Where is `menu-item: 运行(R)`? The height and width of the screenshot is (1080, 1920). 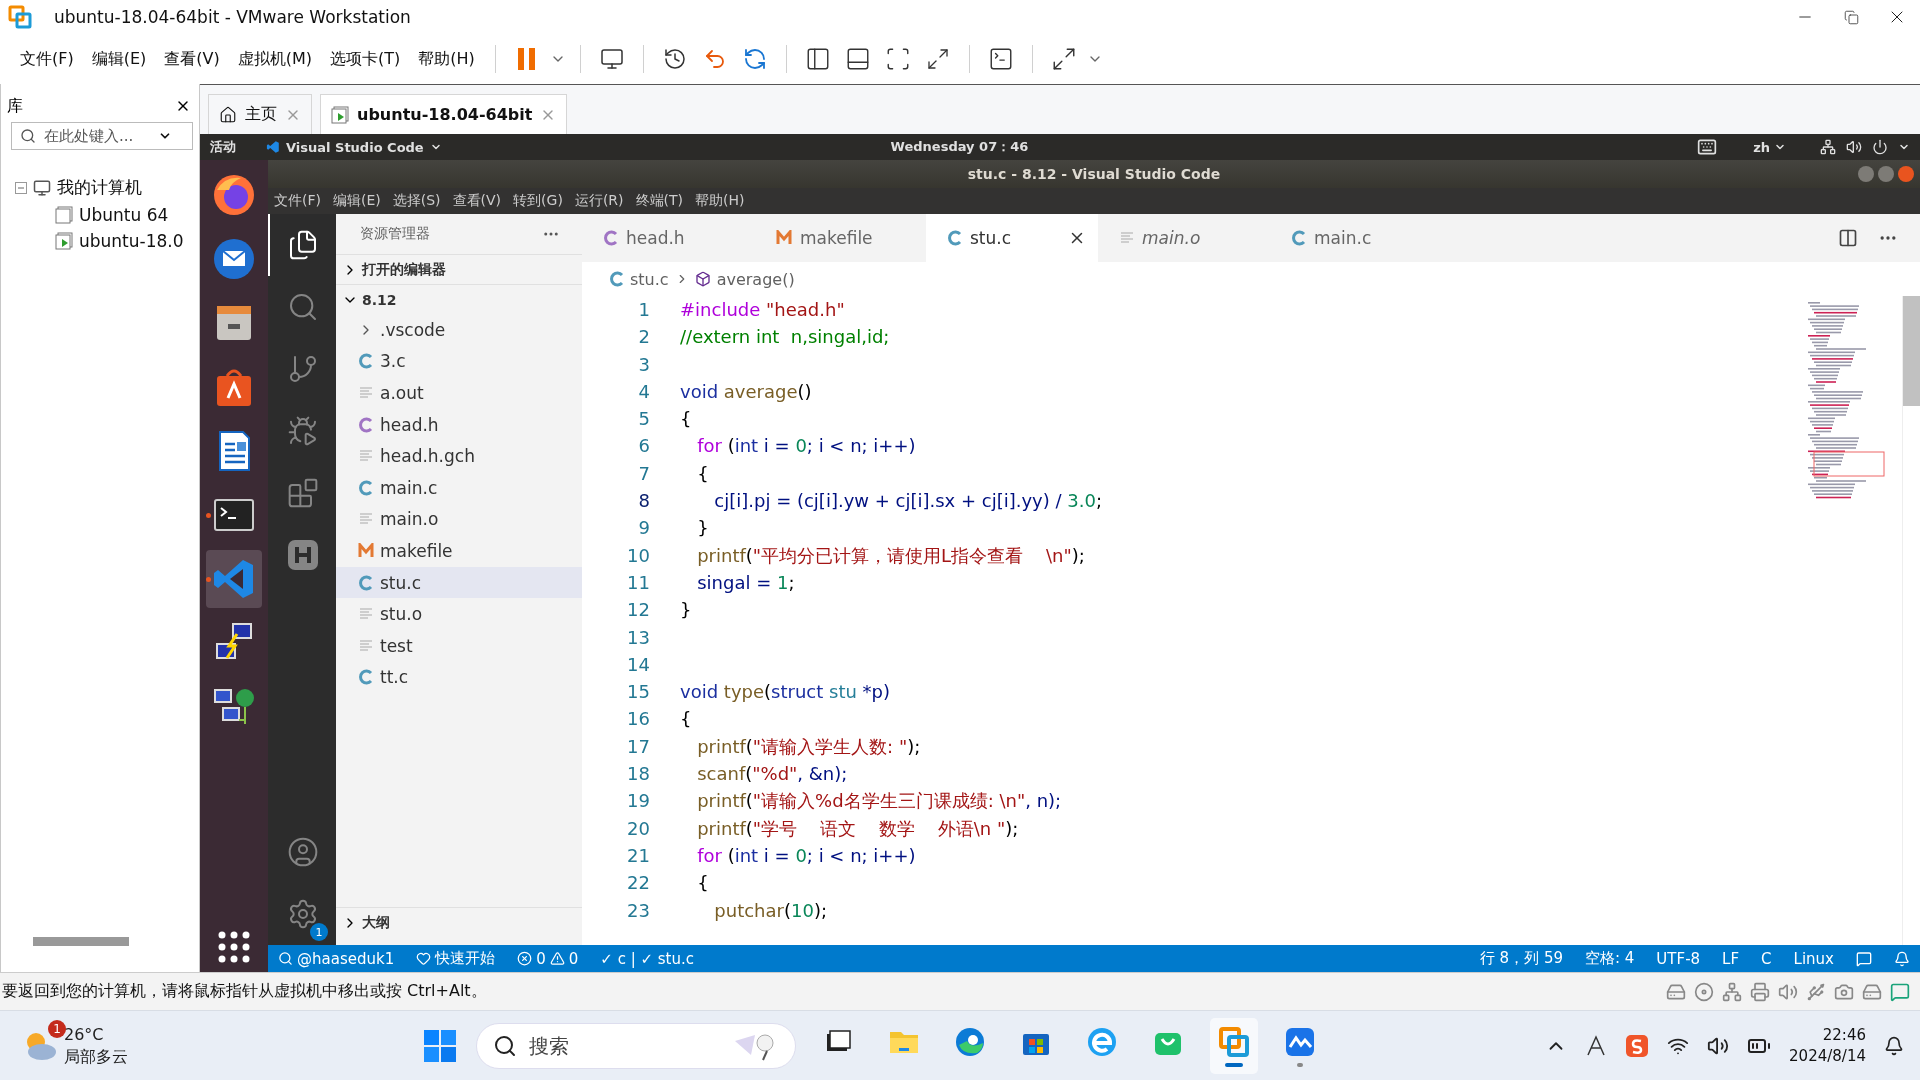 menu-item: 运行(R) is located at coordinates (599, 201).